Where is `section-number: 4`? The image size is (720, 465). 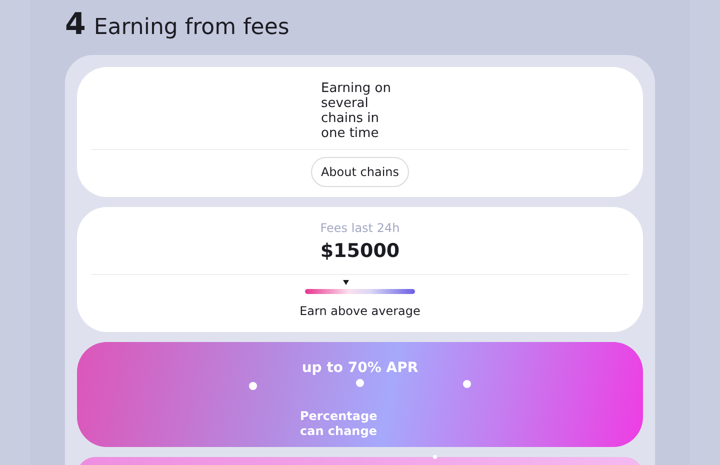 section-number: 4 is located at coordinates (75, 25).